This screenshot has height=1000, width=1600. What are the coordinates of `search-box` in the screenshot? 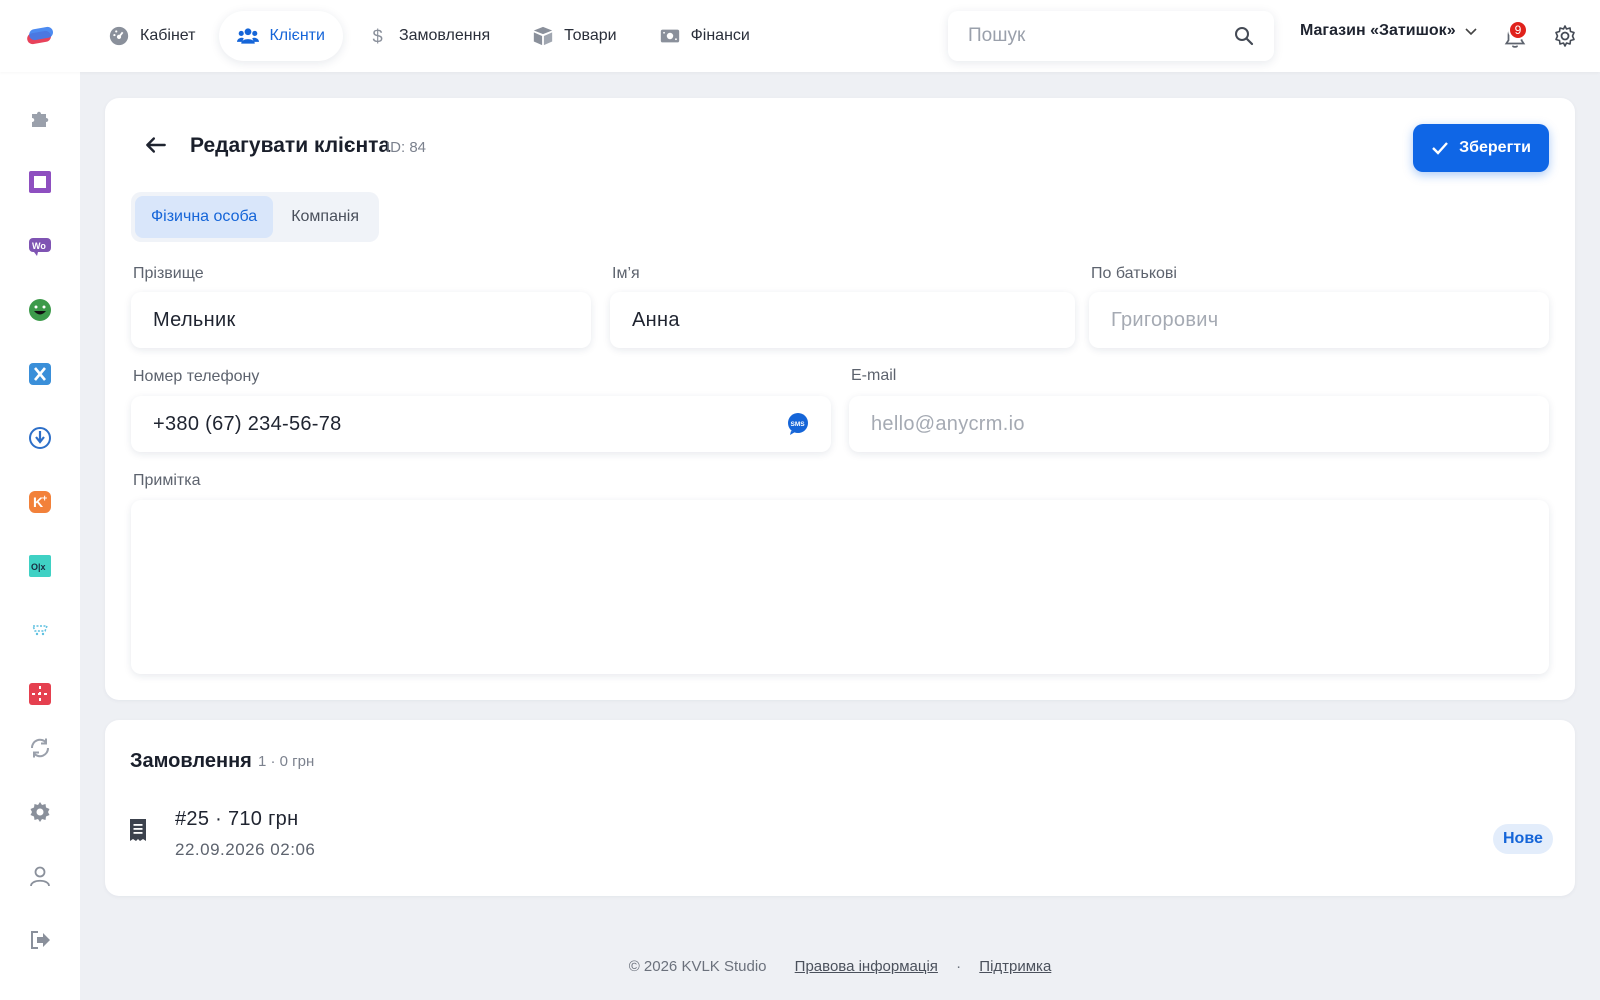 It's located at (1111, 36).